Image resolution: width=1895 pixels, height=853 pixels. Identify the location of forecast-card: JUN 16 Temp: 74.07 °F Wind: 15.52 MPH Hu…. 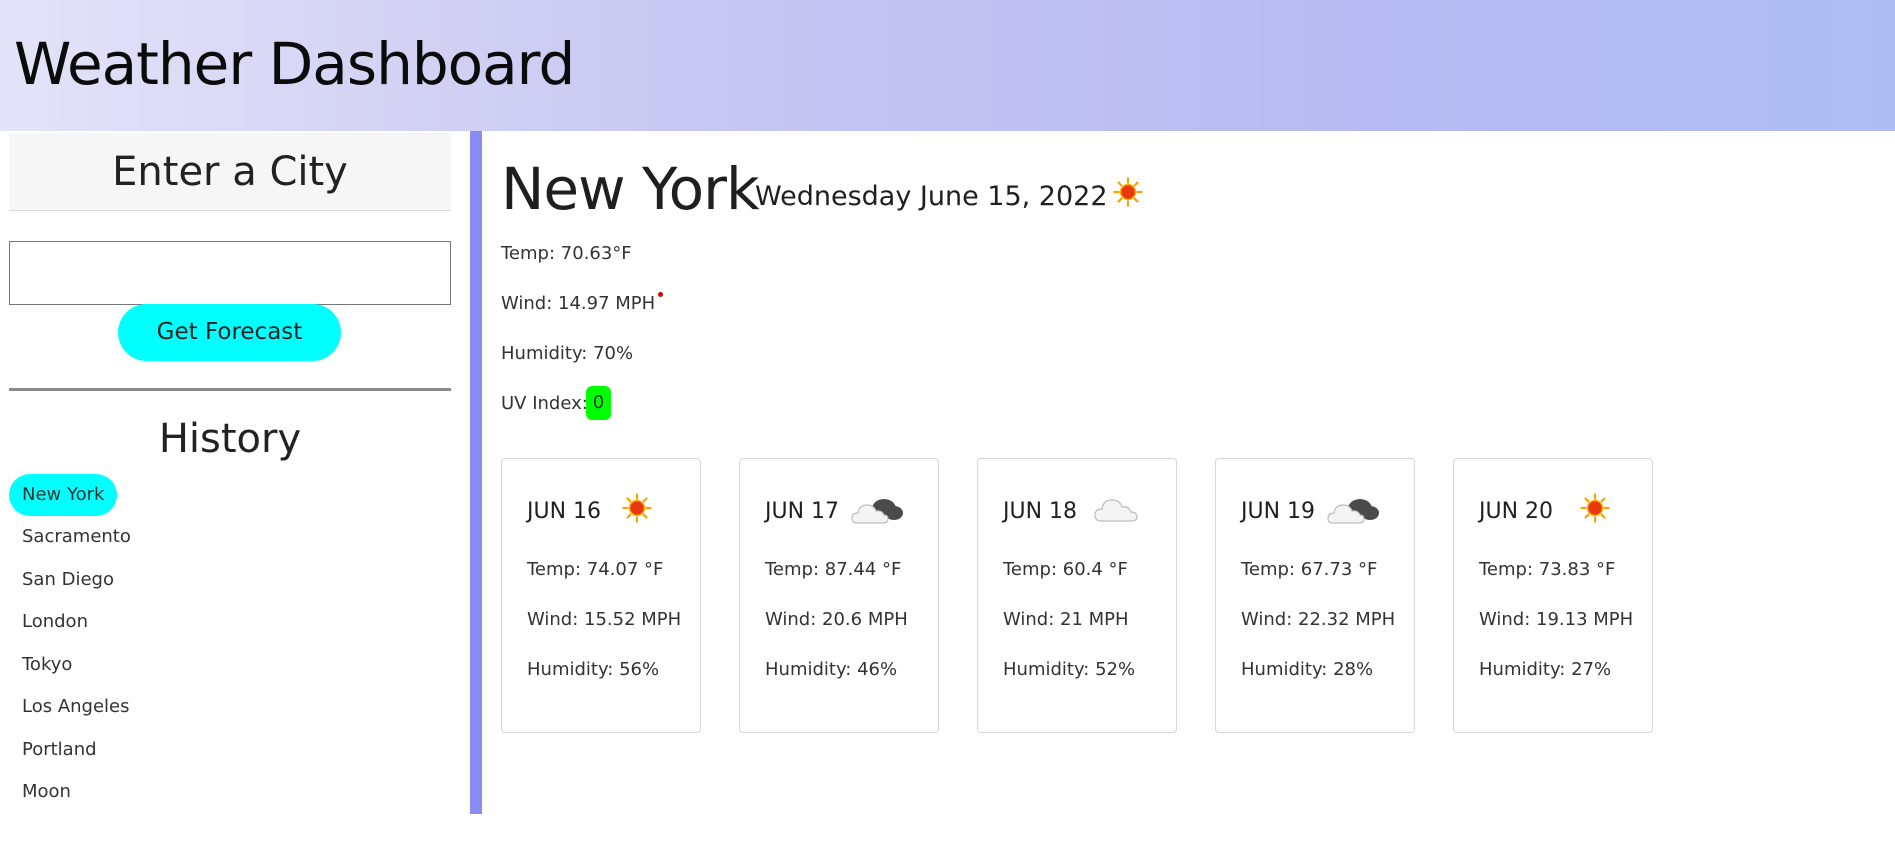
(601, 595).